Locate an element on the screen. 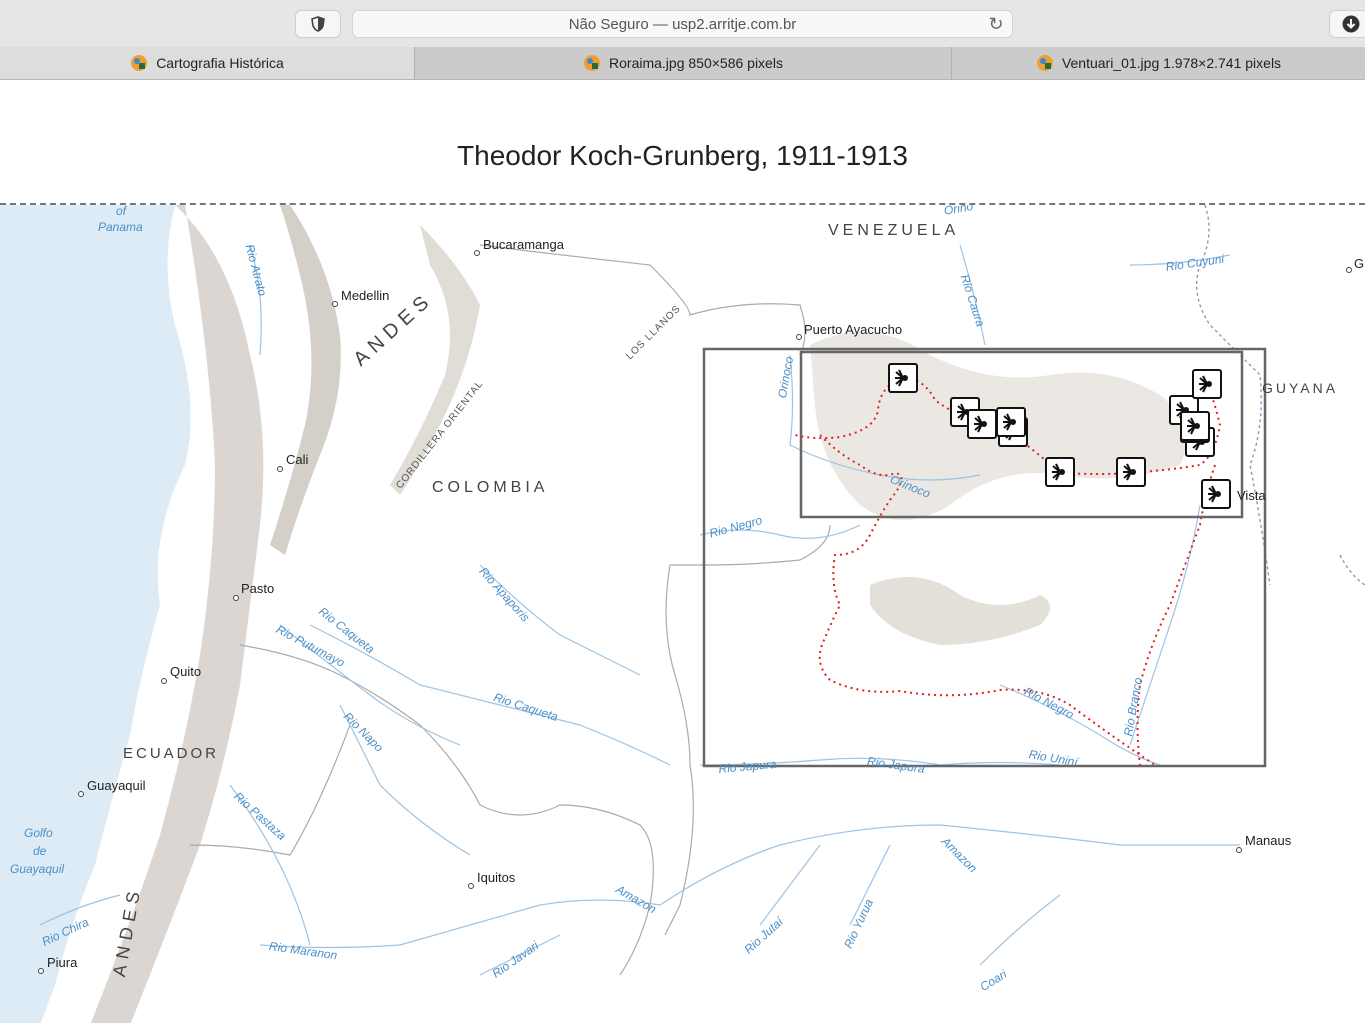 This screenshot has width=1365, height=1023. shield-icon is located at coordinates (318, 24).